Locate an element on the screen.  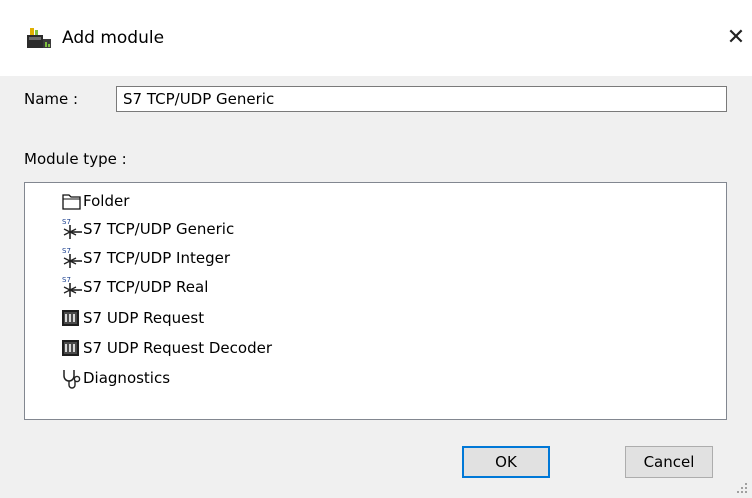
dialog-title: Add module is located at coordinates (113, 38).